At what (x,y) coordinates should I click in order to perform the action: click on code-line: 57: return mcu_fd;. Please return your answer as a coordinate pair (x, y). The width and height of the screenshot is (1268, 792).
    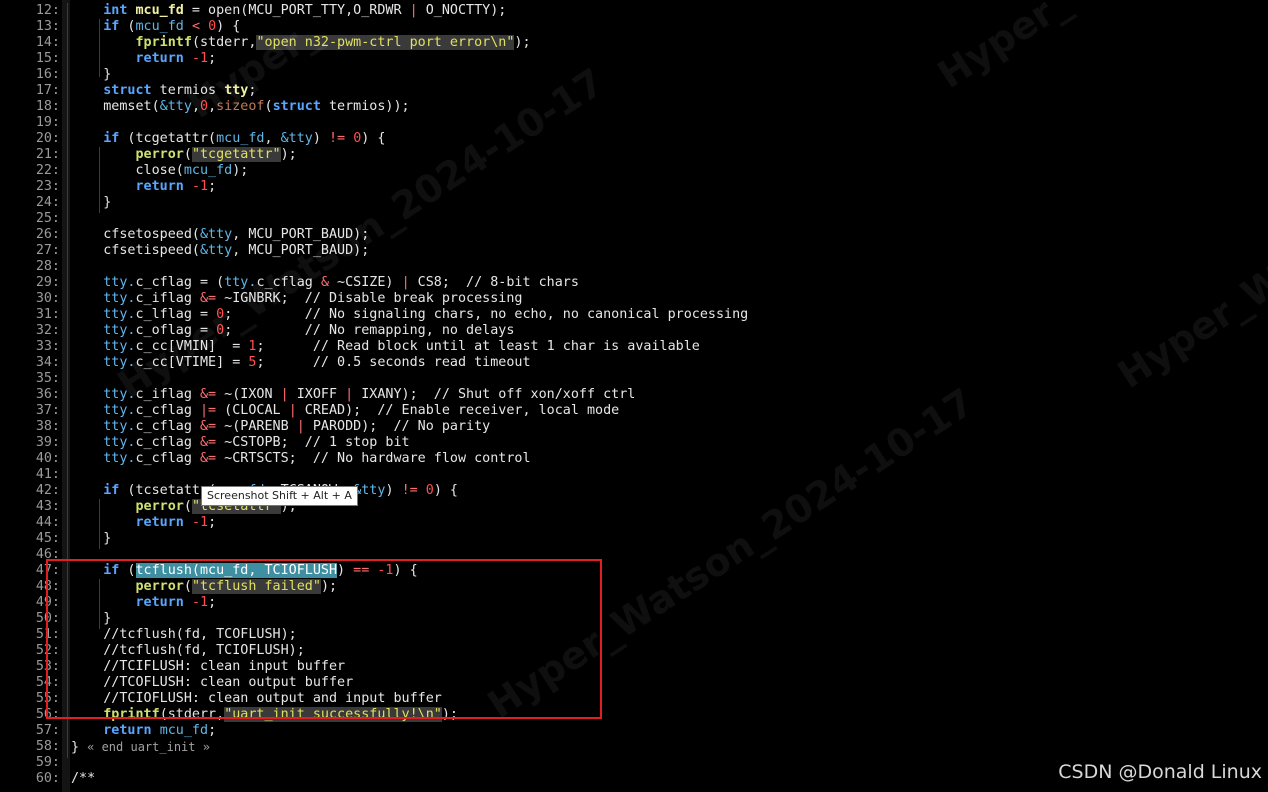
    Looking at the image, I should click on (634, 731).